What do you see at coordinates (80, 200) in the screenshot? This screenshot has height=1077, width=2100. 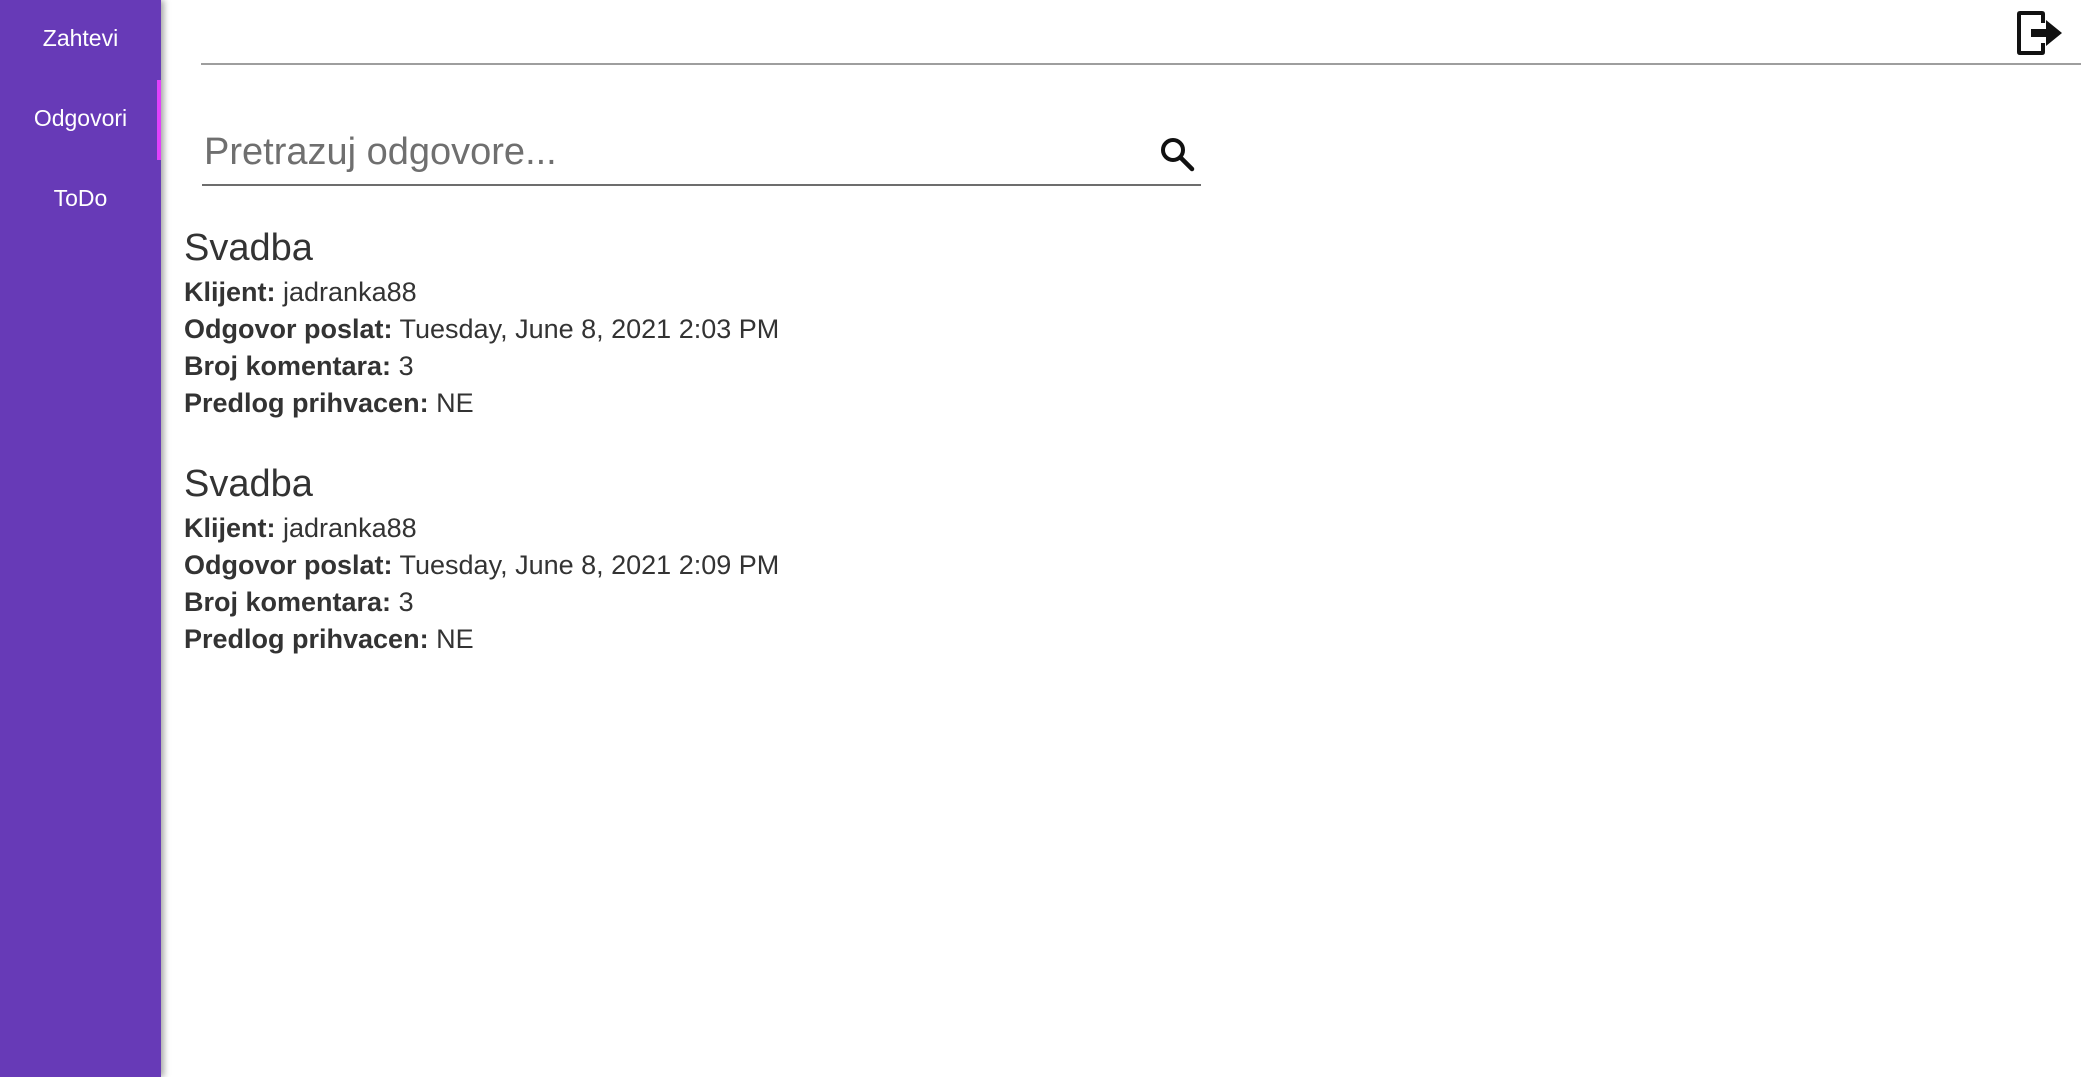 I see `sidebar-item-todo: ToDo` at bounding box center [80, 200].